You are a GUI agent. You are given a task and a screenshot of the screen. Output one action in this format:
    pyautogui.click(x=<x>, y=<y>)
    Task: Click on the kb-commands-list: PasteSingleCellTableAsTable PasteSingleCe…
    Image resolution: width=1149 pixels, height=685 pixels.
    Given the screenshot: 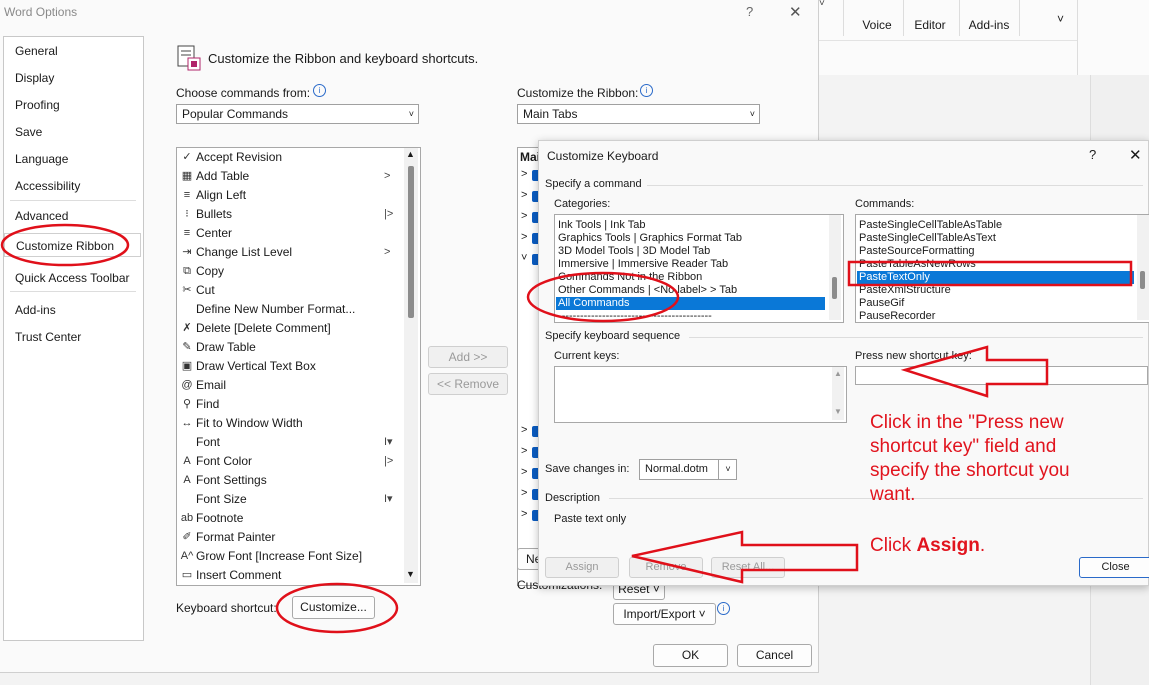 What is the action you would take?
    pyautogui.click(x=1002, y=268)
    